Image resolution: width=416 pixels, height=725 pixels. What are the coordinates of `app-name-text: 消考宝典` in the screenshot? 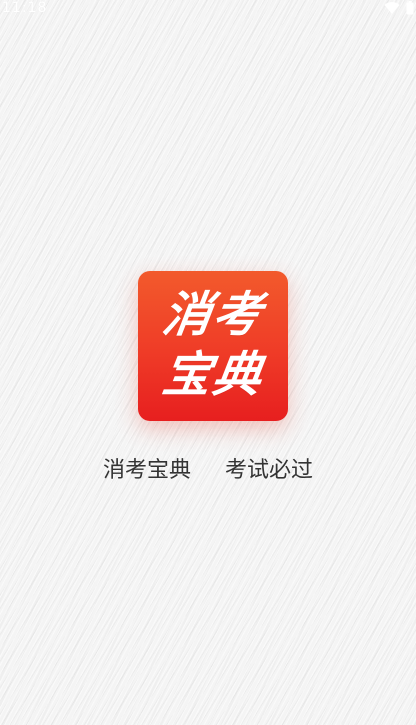 It's located at (146, 470).